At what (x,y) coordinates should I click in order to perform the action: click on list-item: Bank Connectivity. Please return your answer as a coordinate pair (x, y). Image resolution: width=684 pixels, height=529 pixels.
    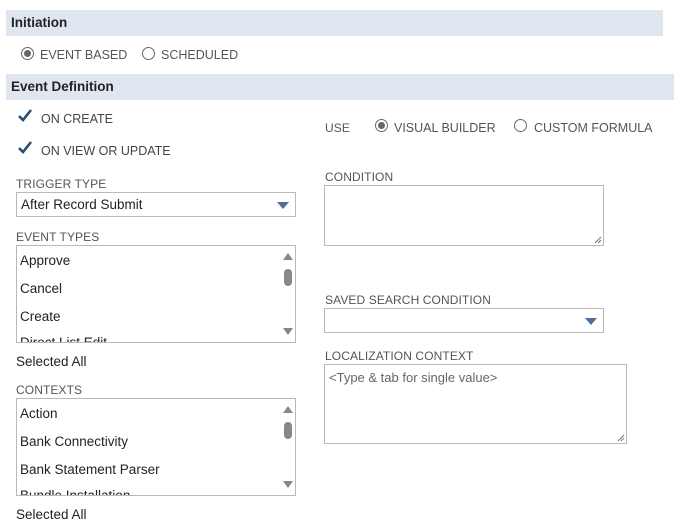
    Looking at the image, I should click on (74, 441).